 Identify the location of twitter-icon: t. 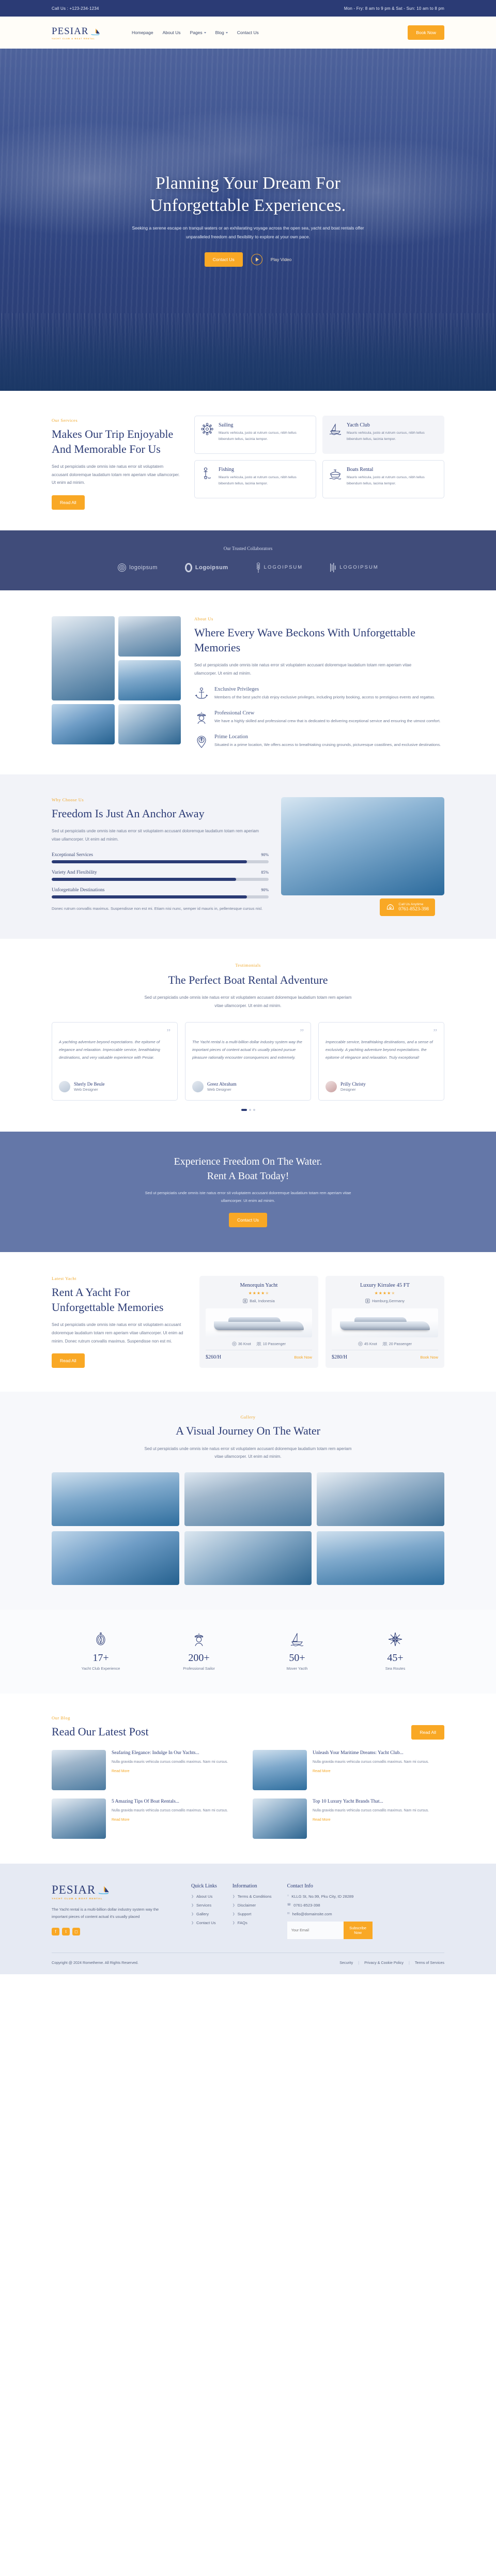
(66, 1932).